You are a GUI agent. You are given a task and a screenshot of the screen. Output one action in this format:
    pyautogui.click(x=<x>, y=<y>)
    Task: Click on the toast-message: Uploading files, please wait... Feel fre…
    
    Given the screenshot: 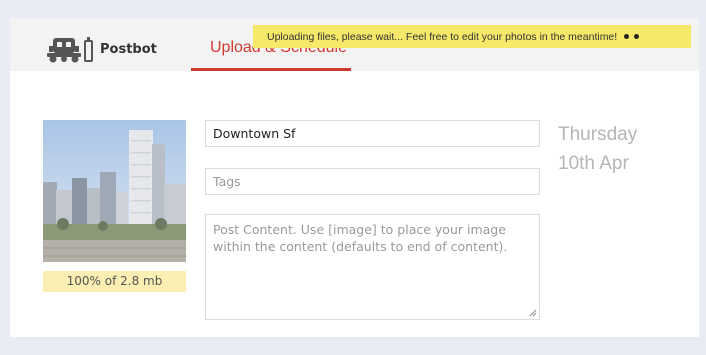 What is the action you would take?
    pyautogui.click(x=442, y=36)
    